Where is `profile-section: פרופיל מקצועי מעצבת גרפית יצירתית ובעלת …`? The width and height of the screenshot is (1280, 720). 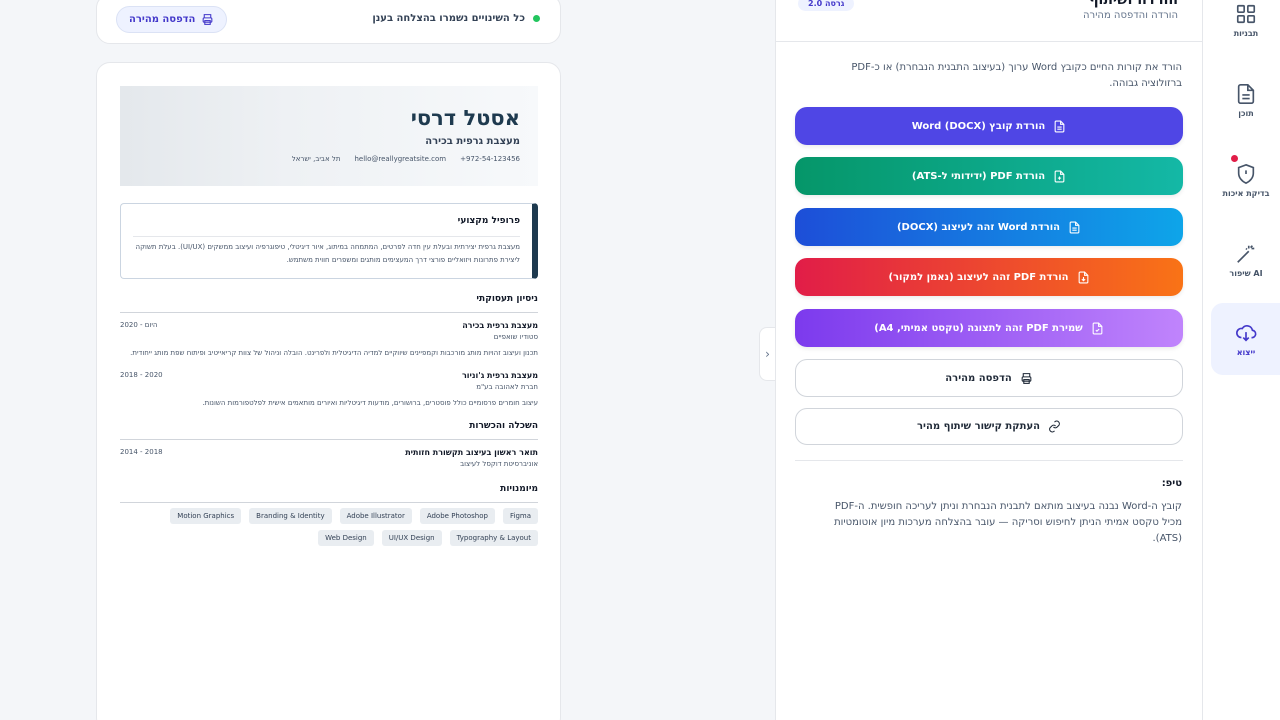 profile-section: פרופיל מקצועי מעצבת גרפית יצירתית ובעלת … is located at coordinates (329, 241).